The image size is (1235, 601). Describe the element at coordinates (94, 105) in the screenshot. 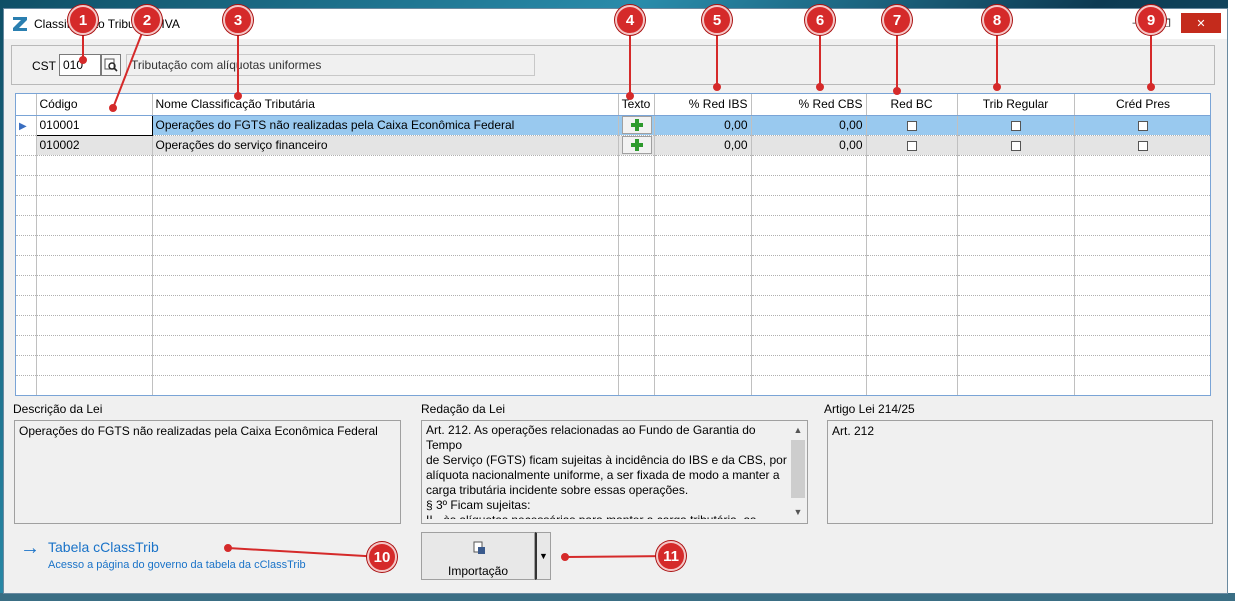

I see `col-codigo: Código` at that location.